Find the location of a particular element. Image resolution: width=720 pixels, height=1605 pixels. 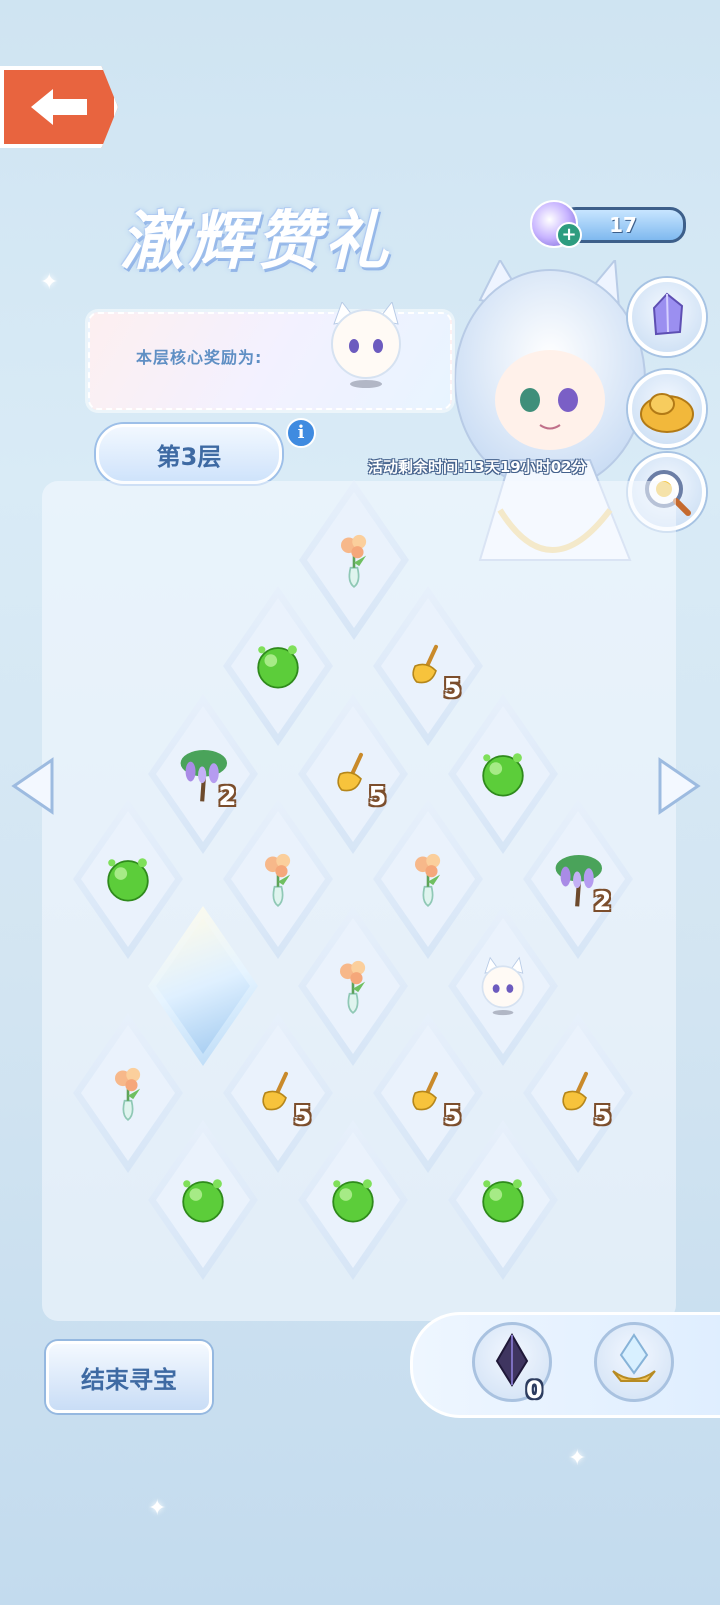

info-icon: i is located at coordinates (301, 433).